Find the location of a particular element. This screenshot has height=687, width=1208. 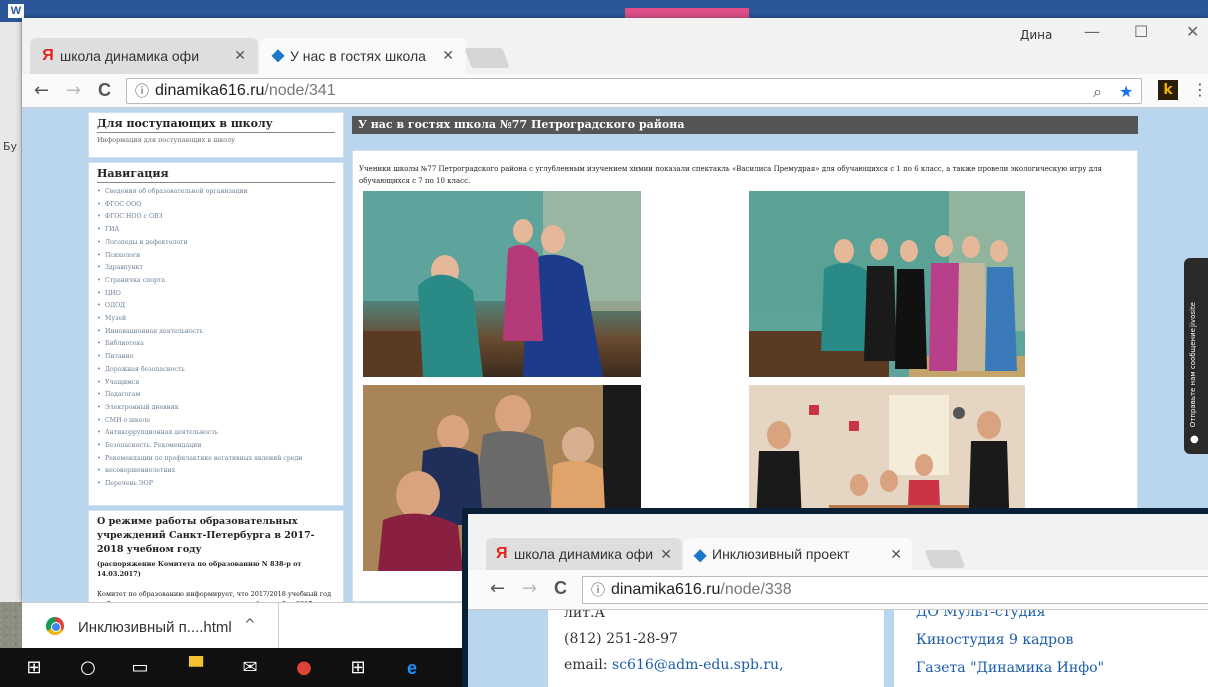

nav-link: Здравпункт is located at coordinates (216, 268).